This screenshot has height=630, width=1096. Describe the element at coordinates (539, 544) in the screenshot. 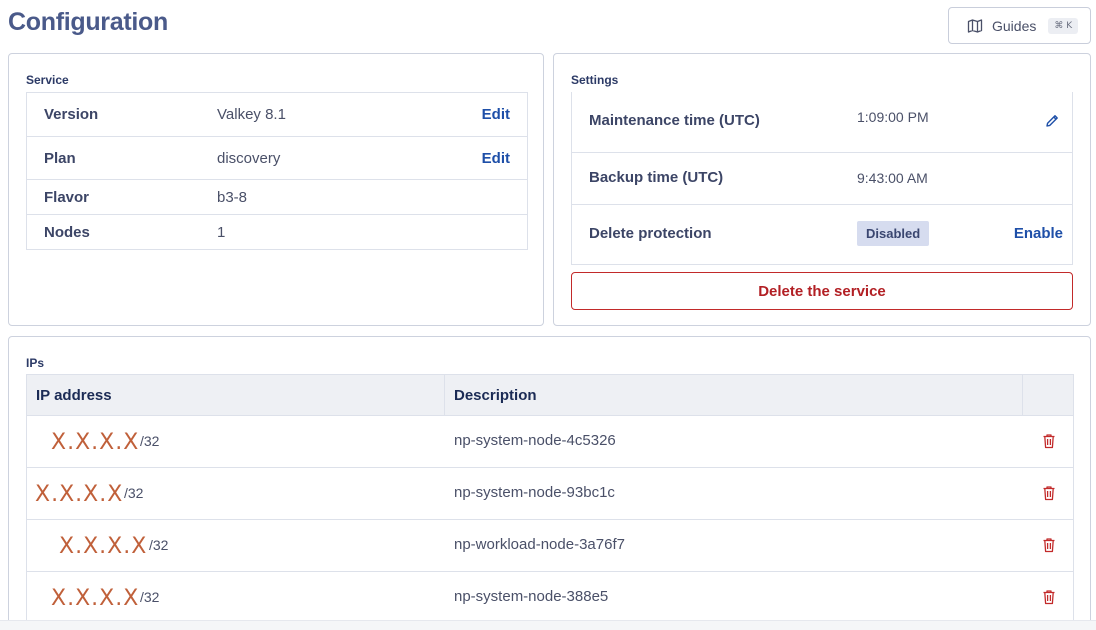

I see `ip-description: np-workload-node-3a76f7` at that location.